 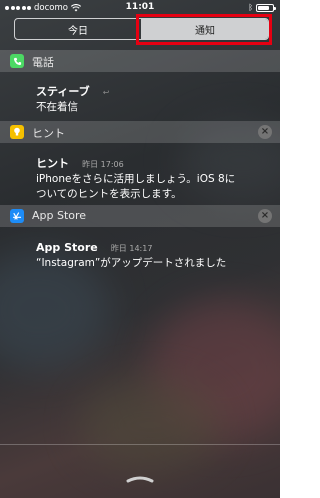 What do you see at coordinates (106, 92) in the screenshot?
I see `reply-icon: ↩` at bounding box center [106, 92].